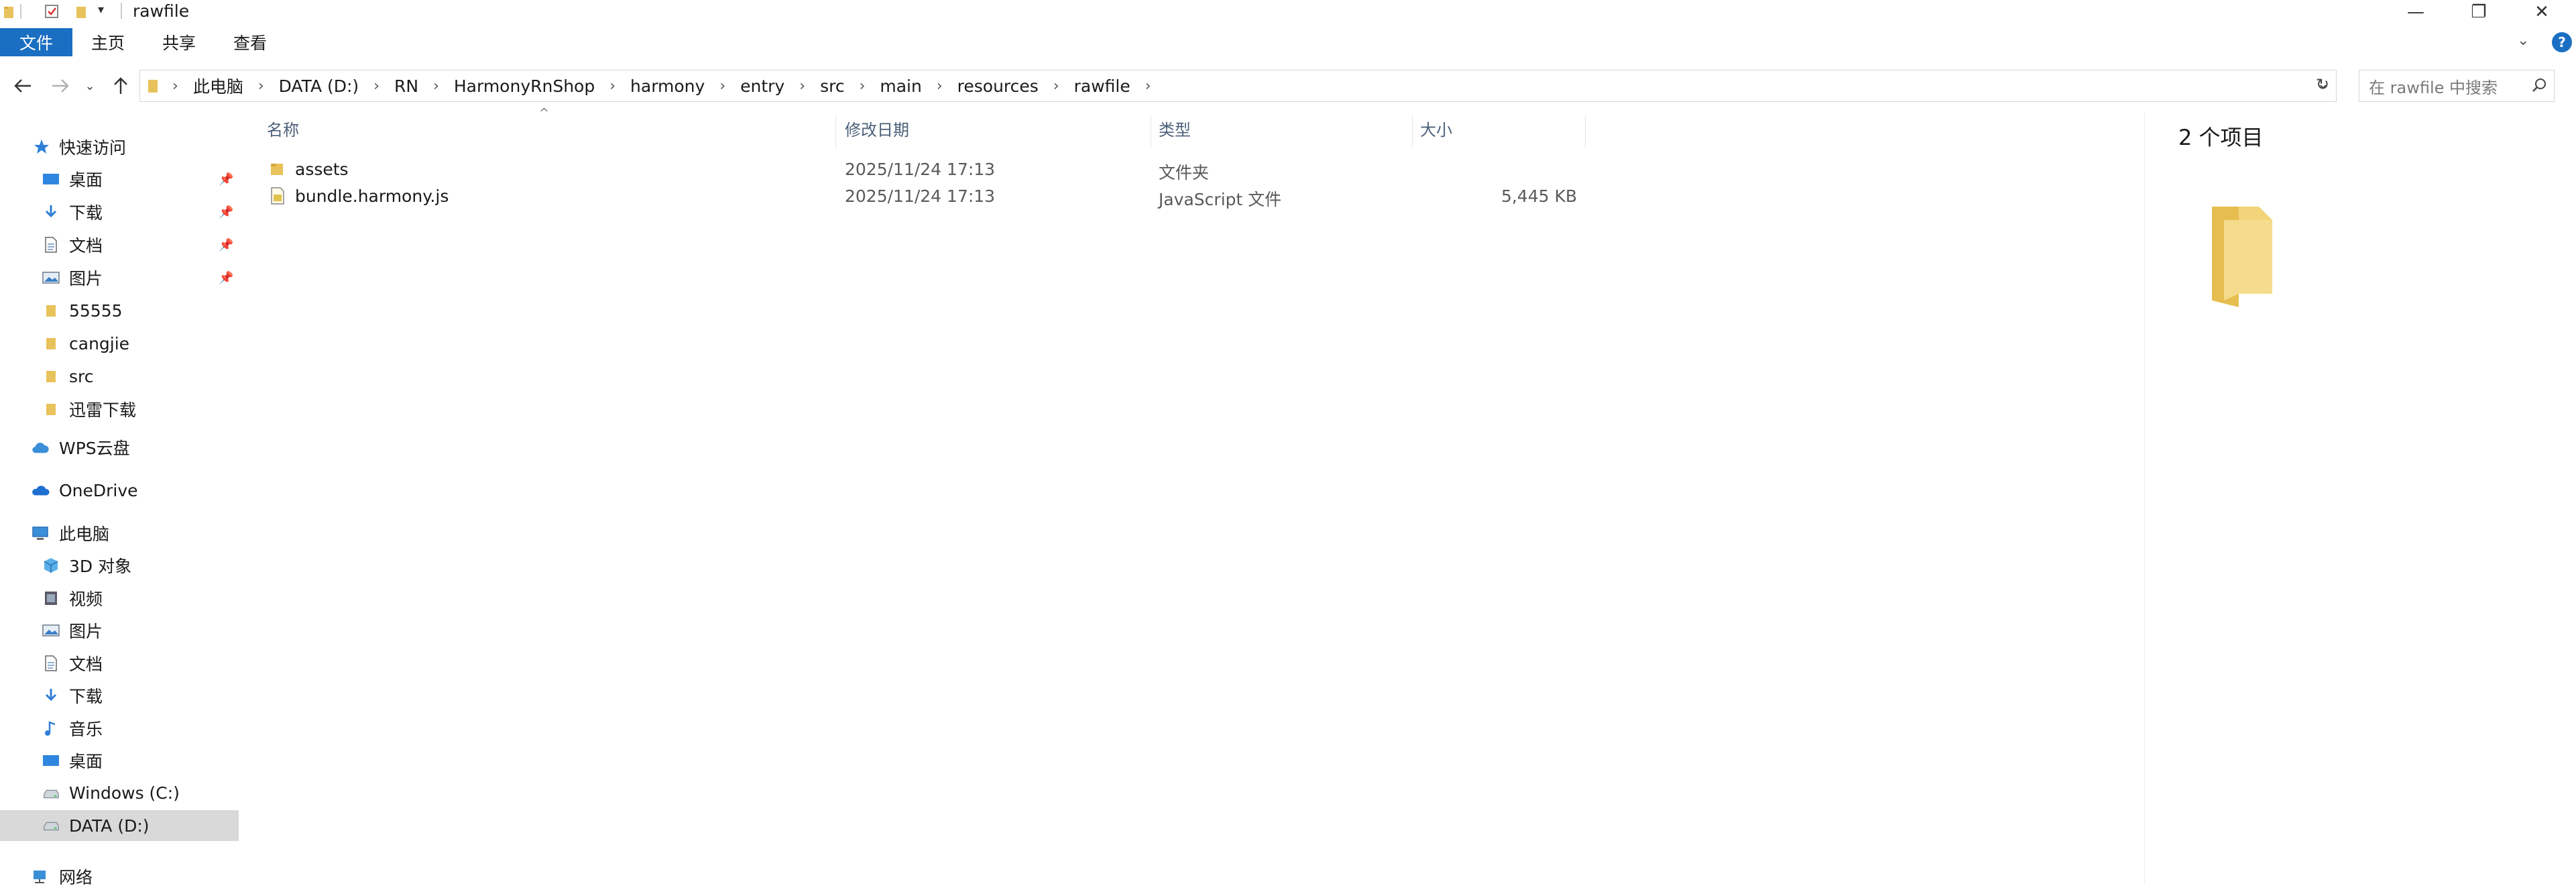 The image size is (2576, 892). Describe the element at coordinates (96, 310) in the screenshot. I see `nav-item-label: 55555` at that location.